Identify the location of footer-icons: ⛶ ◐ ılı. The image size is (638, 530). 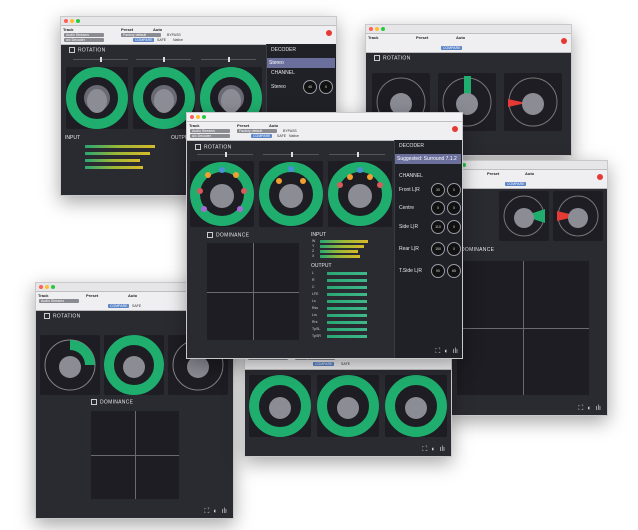
(215, 512).